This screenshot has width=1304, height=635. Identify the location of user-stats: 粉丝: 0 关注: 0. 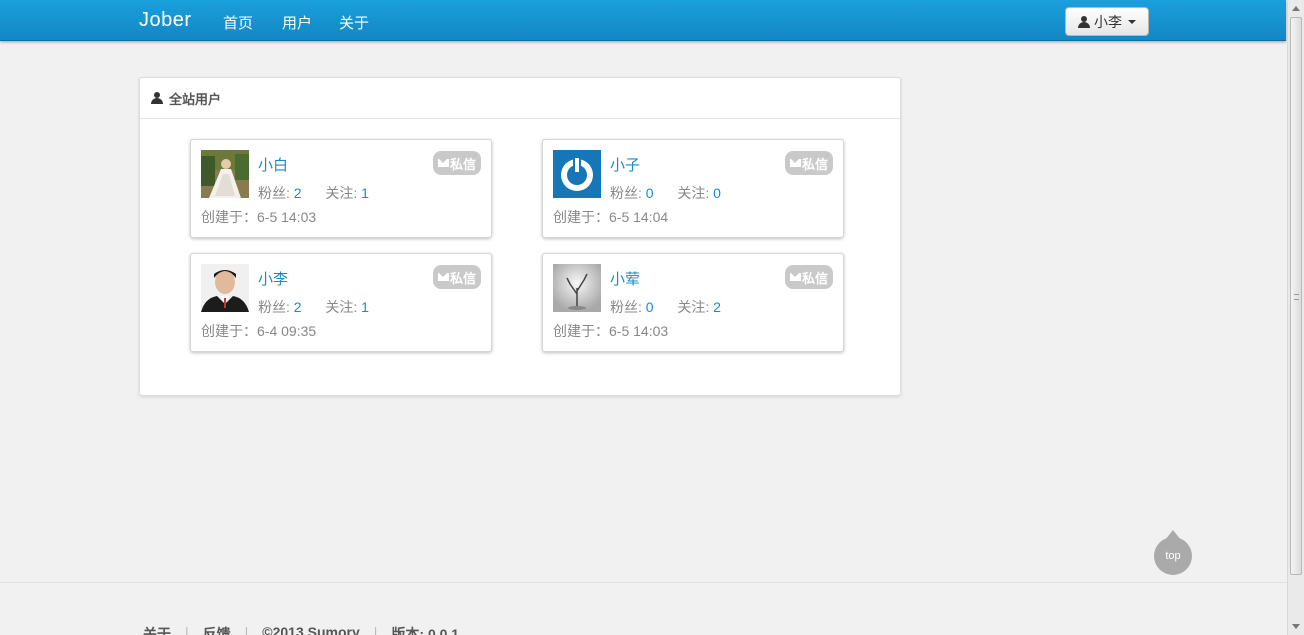
(665, 193).